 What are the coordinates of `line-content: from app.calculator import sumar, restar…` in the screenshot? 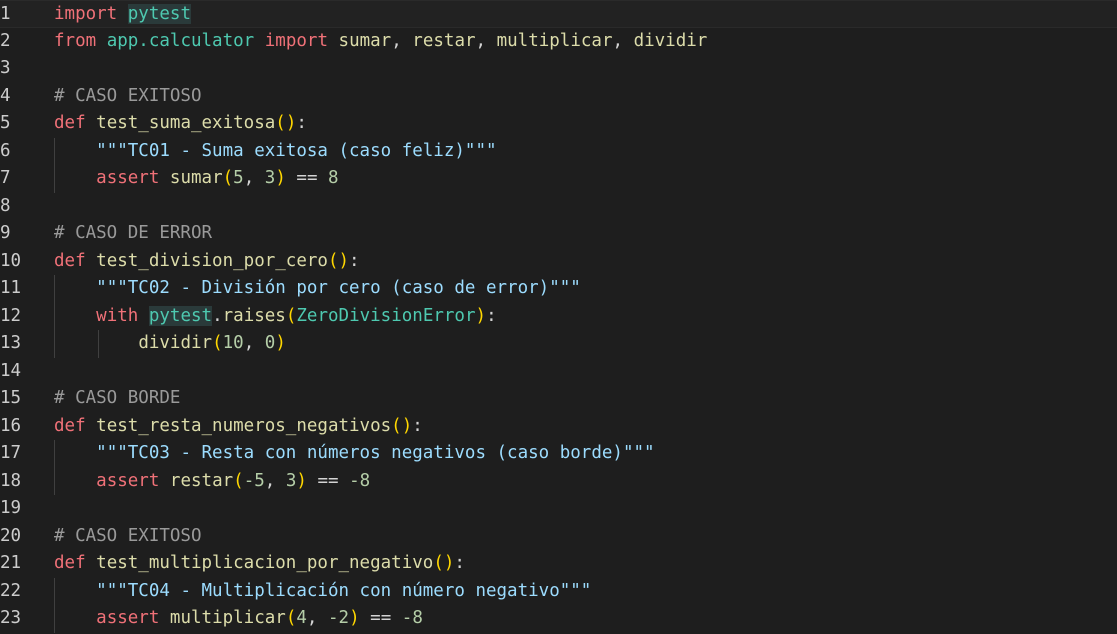 It's located at (380, 42).